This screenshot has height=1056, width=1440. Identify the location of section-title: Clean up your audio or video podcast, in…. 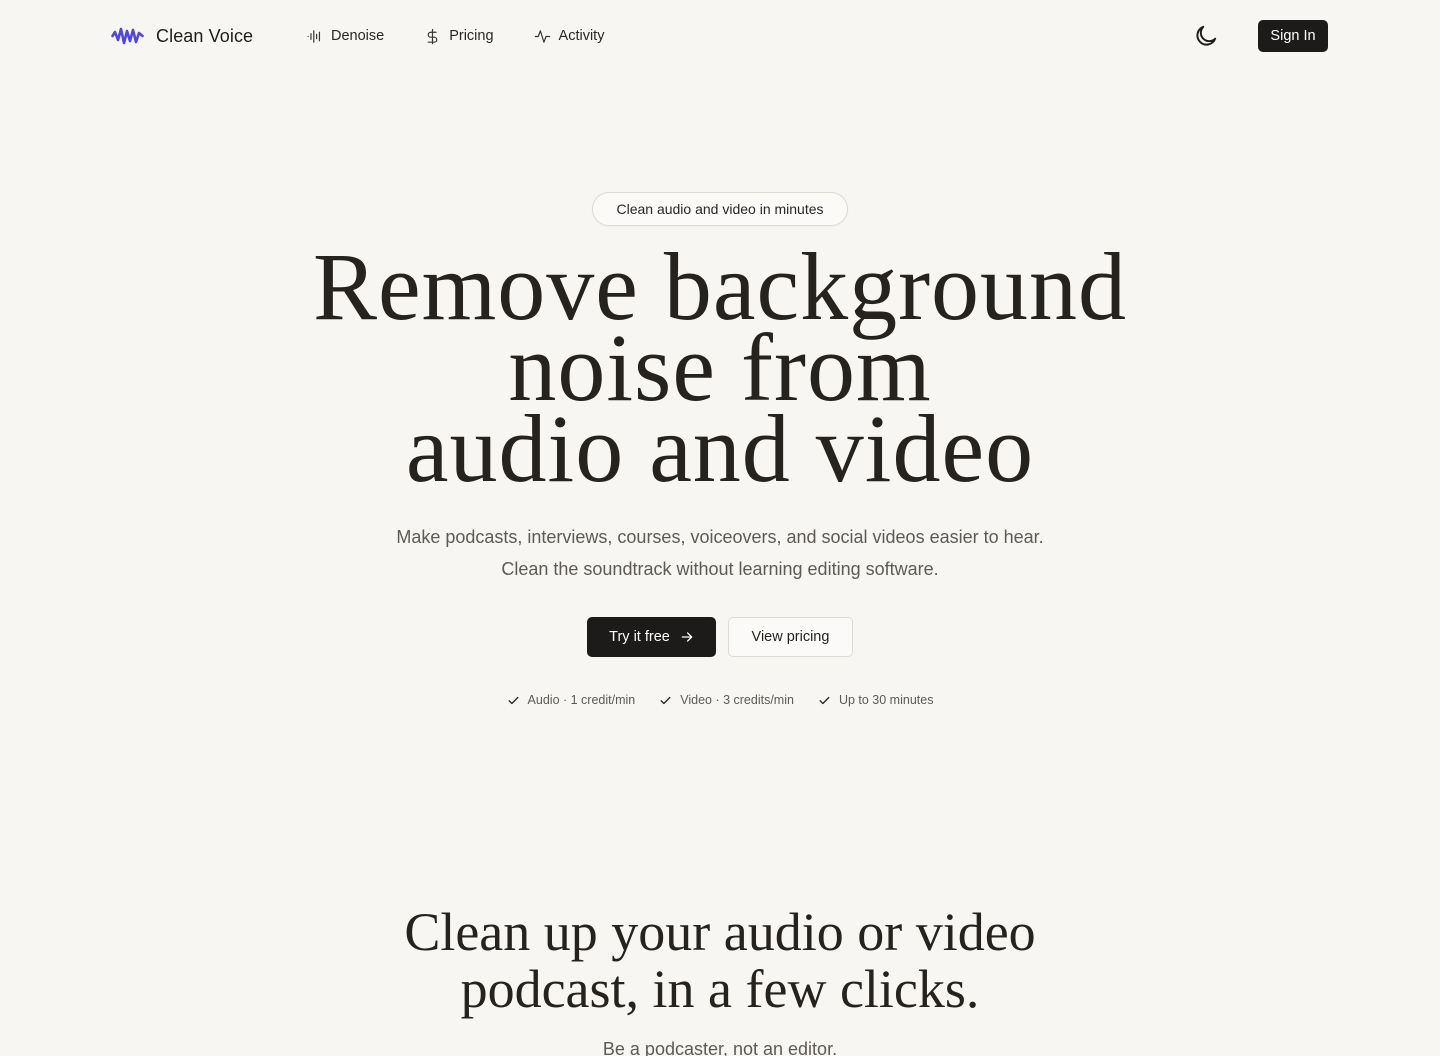
(720, 961).